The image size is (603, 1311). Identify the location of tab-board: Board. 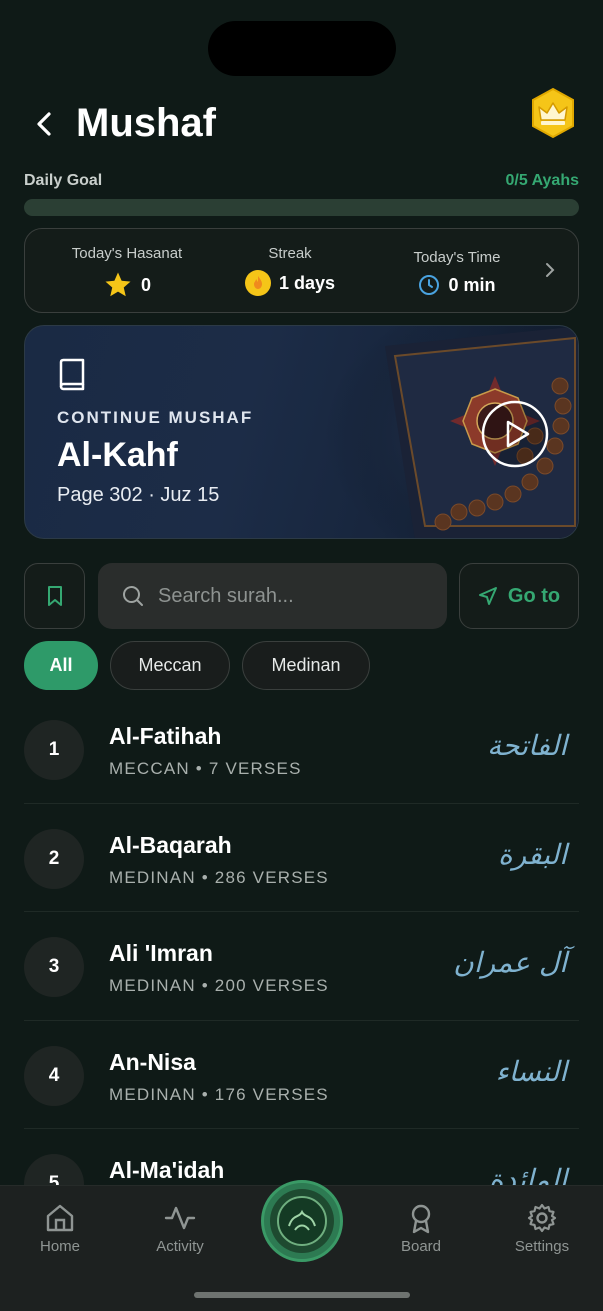
(421, 1228).